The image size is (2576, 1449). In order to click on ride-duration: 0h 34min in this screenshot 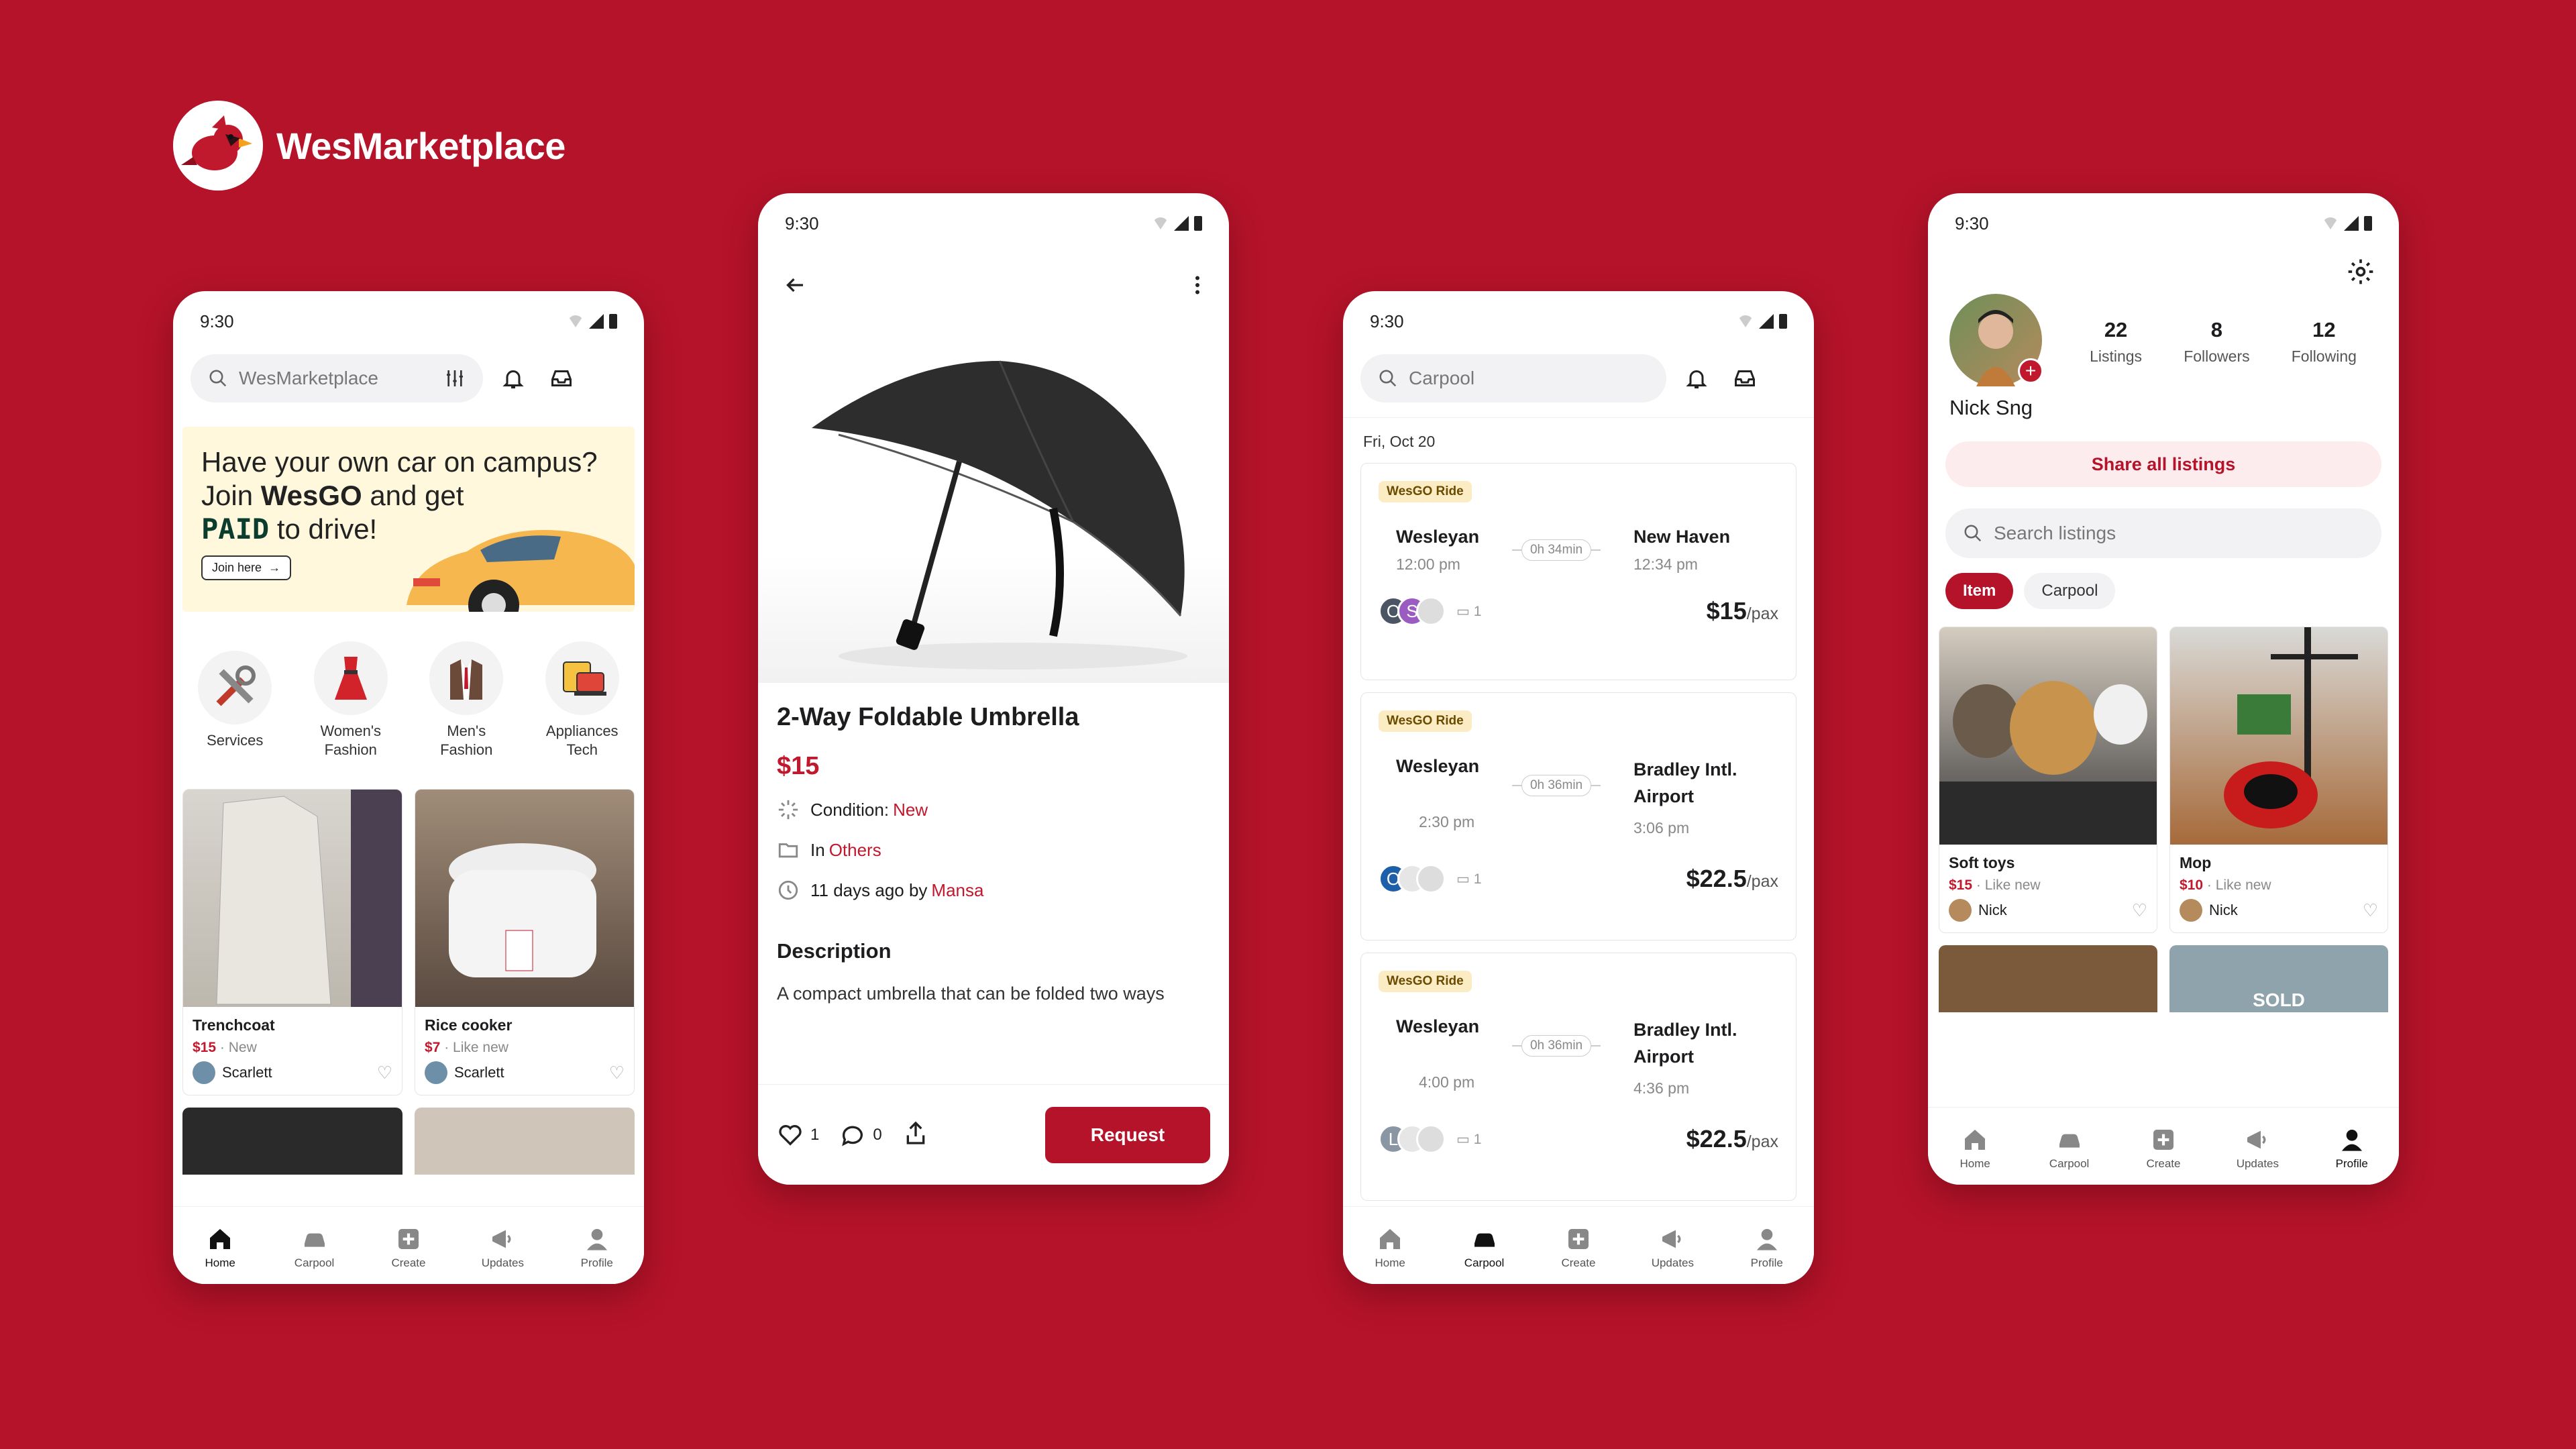, I will do `click(1556, 550)`.